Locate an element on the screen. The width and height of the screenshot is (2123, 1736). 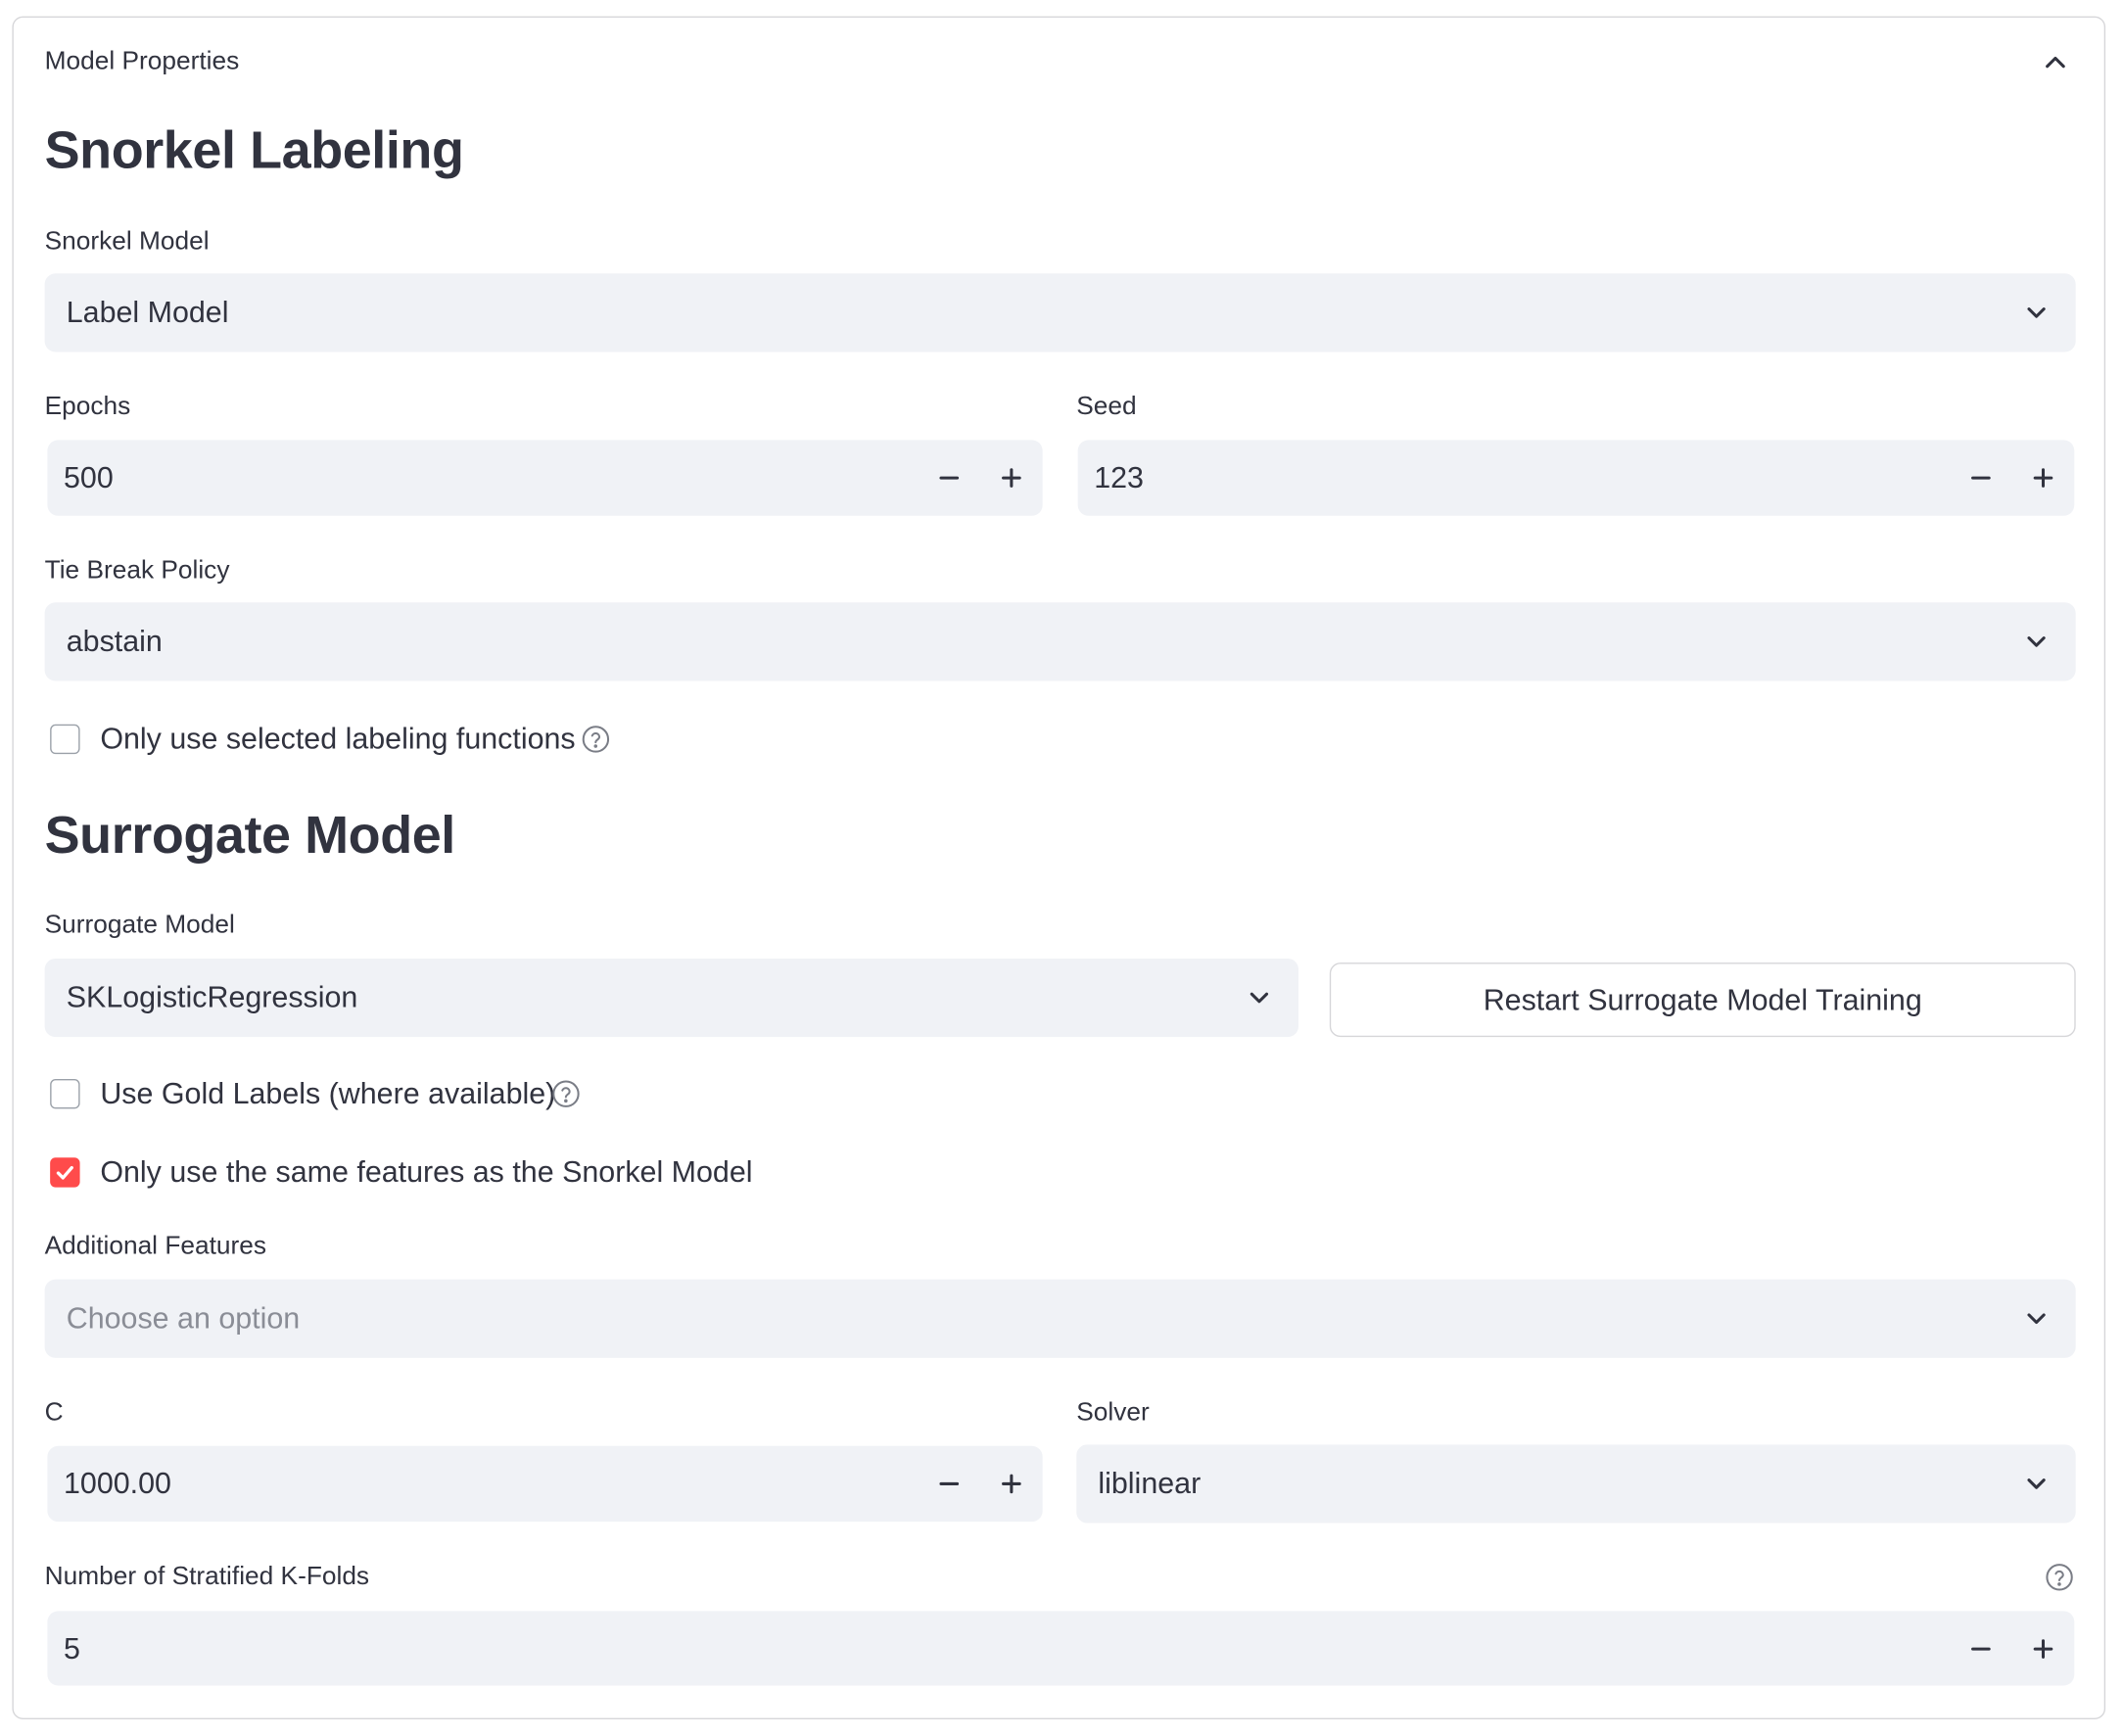
c-label: C is located at coordinates (54, 1413).